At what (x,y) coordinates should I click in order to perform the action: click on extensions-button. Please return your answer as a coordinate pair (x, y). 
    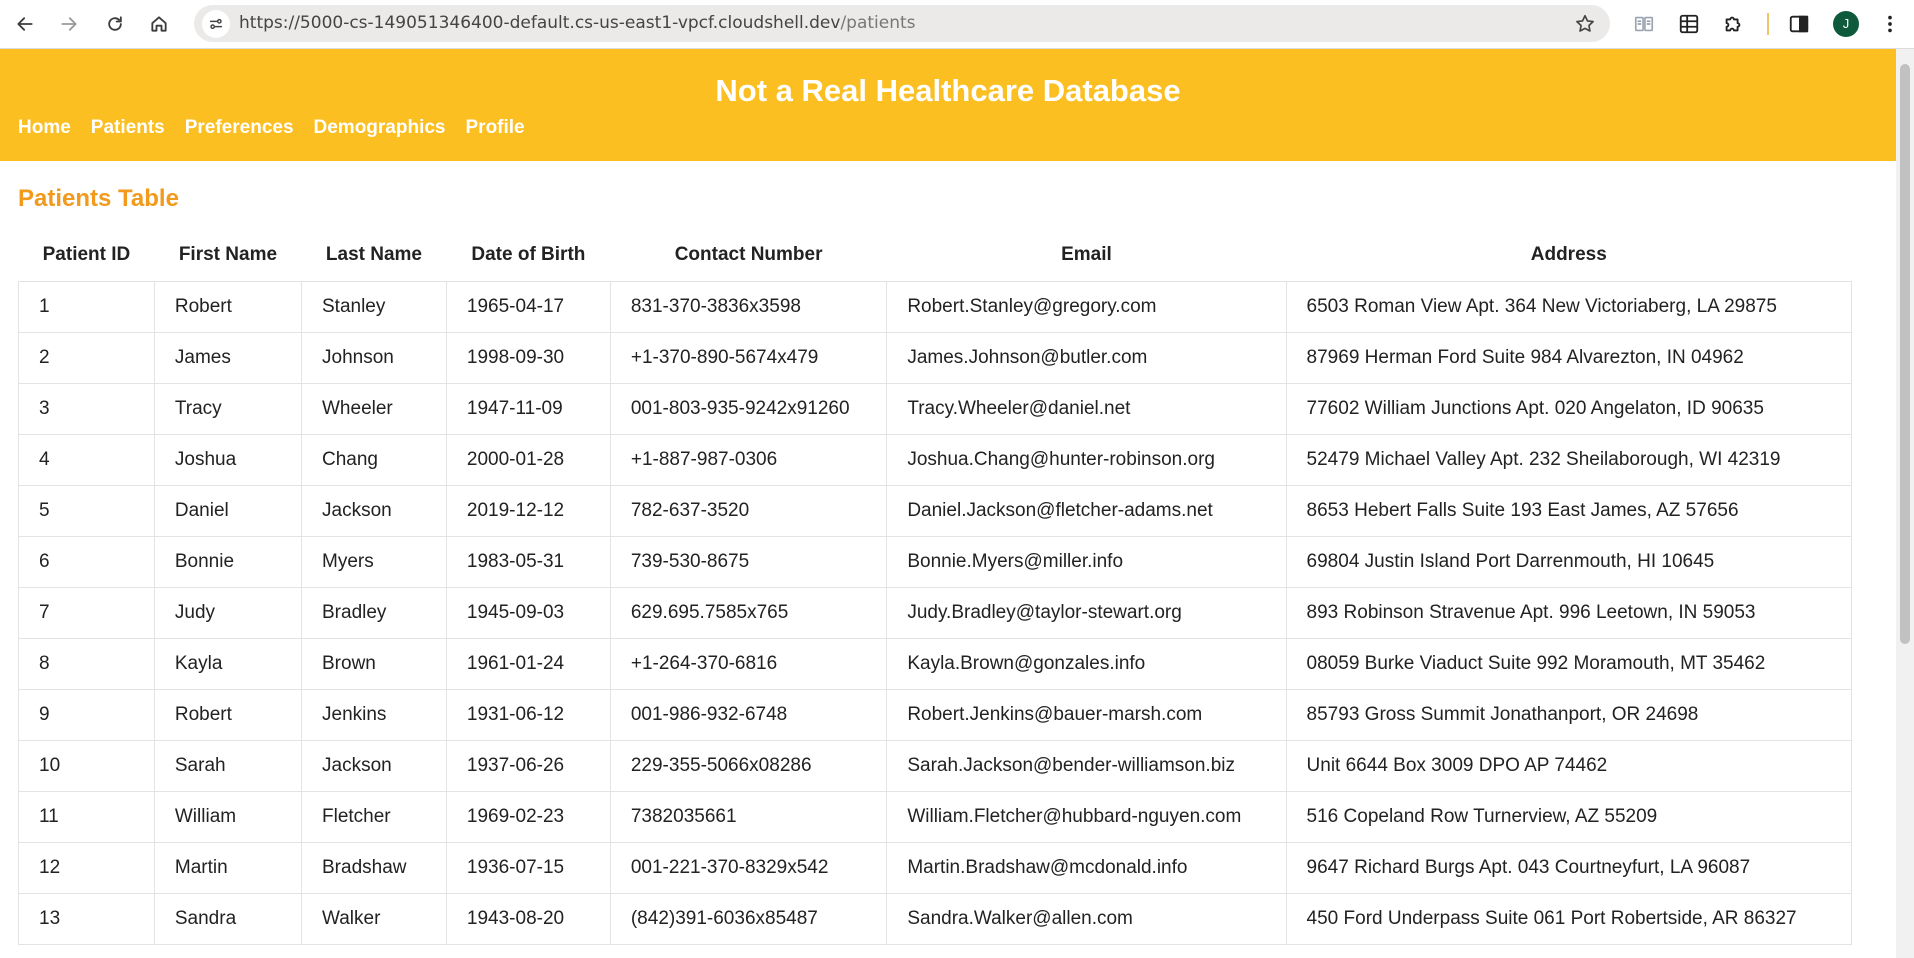
    Looking at the image, I should click on (1733, 24).